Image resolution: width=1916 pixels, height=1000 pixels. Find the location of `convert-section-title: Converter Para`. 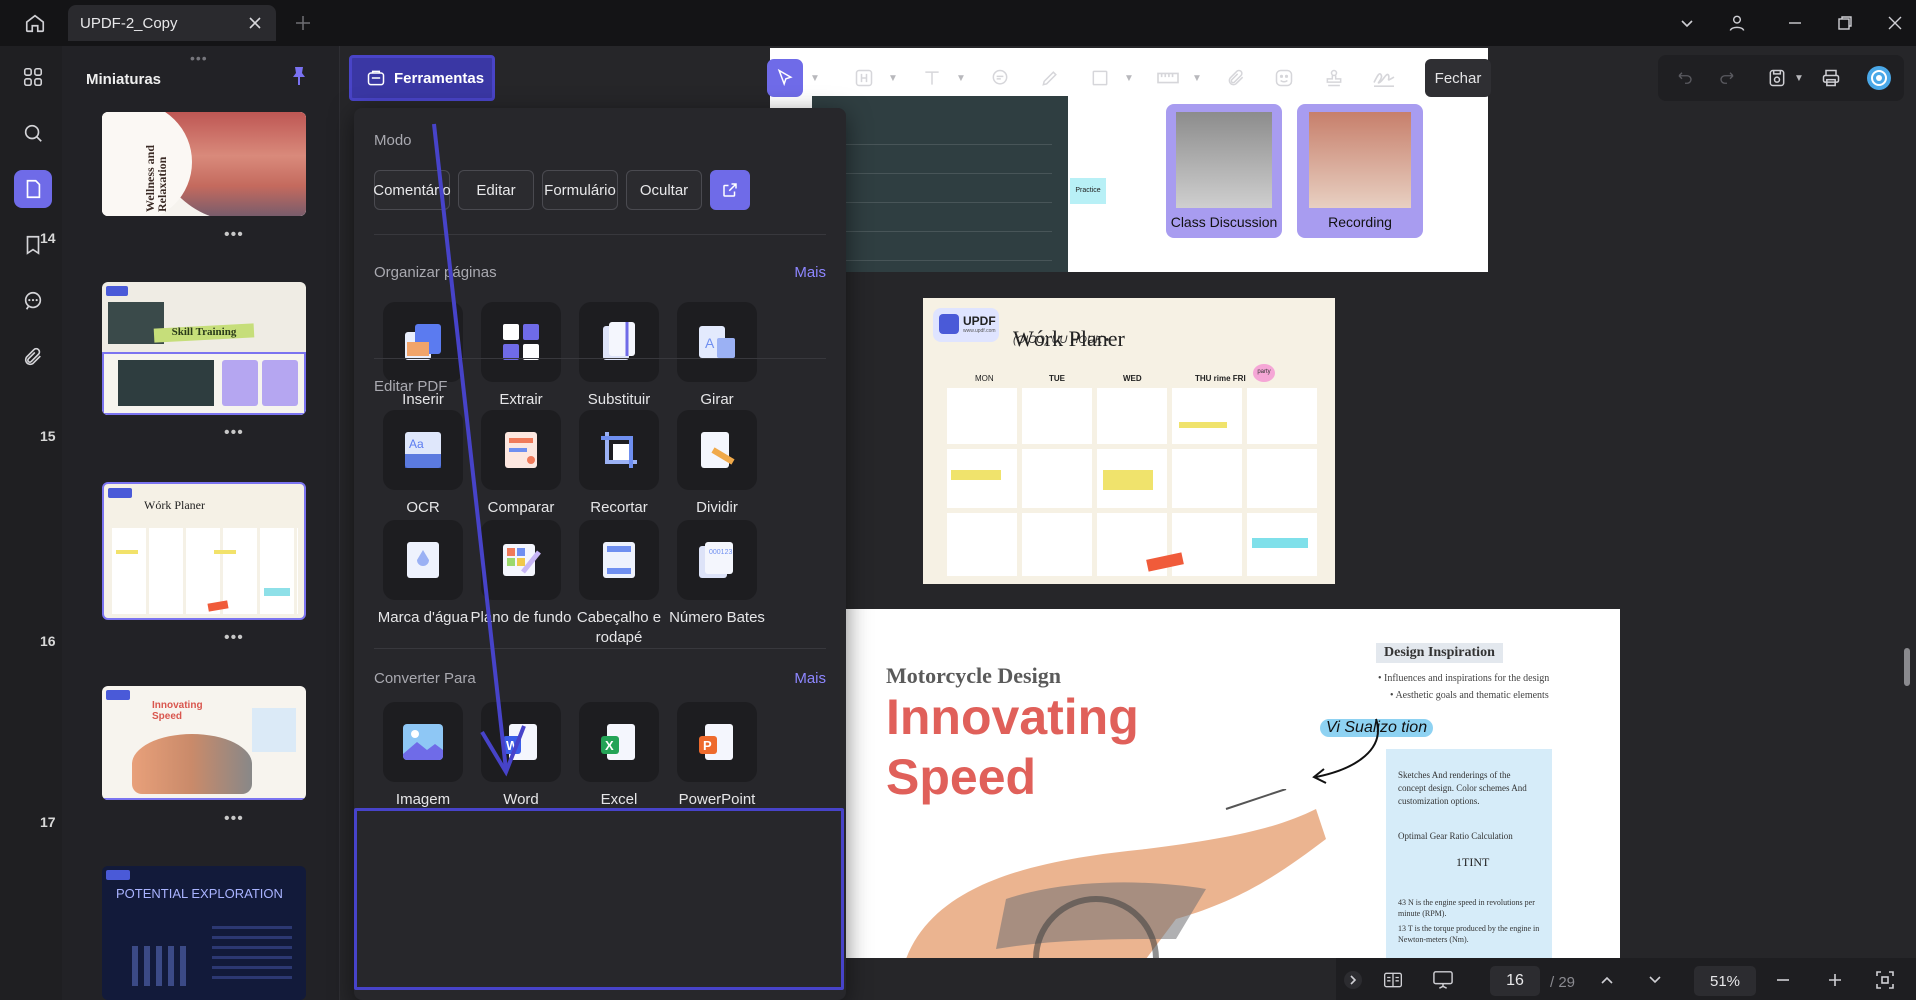

convert-section-title: Converter Para is located at coordinates (425, 678).